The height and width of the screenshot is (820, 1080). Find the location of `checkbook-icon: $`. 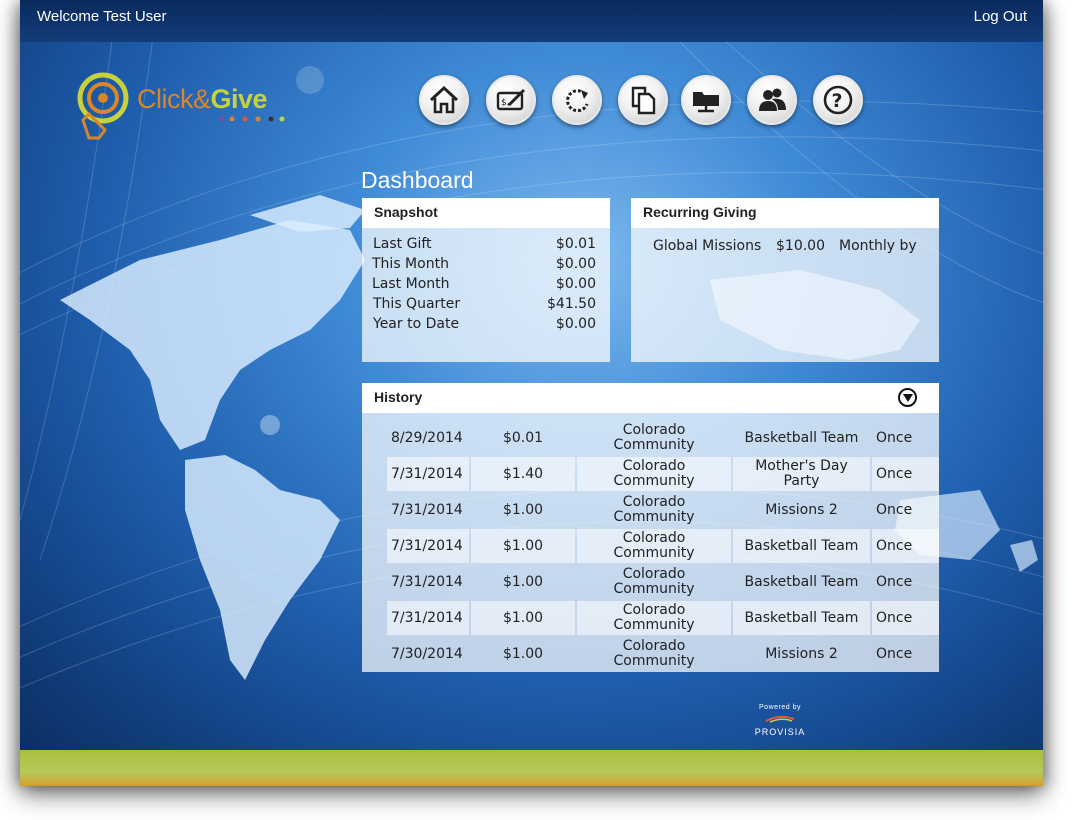

checkbook-icon: $ is located at coordinates (511, 99).